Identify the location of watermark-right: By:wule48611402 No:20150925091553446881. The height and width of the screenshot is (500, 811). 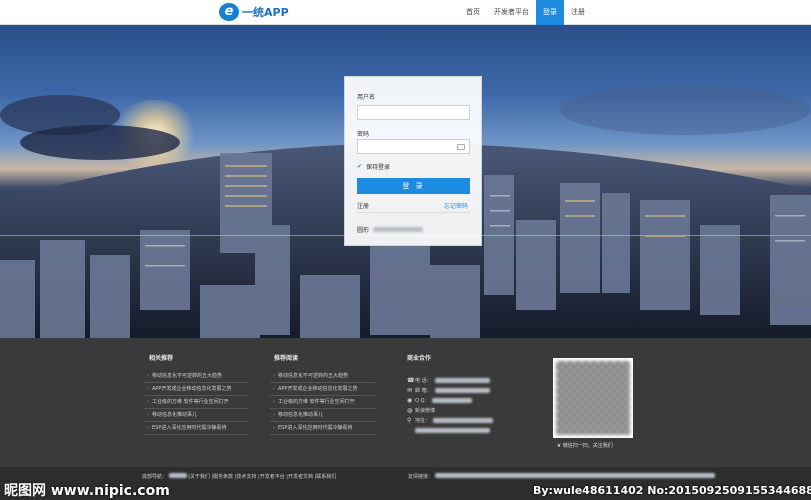
(672, 490).